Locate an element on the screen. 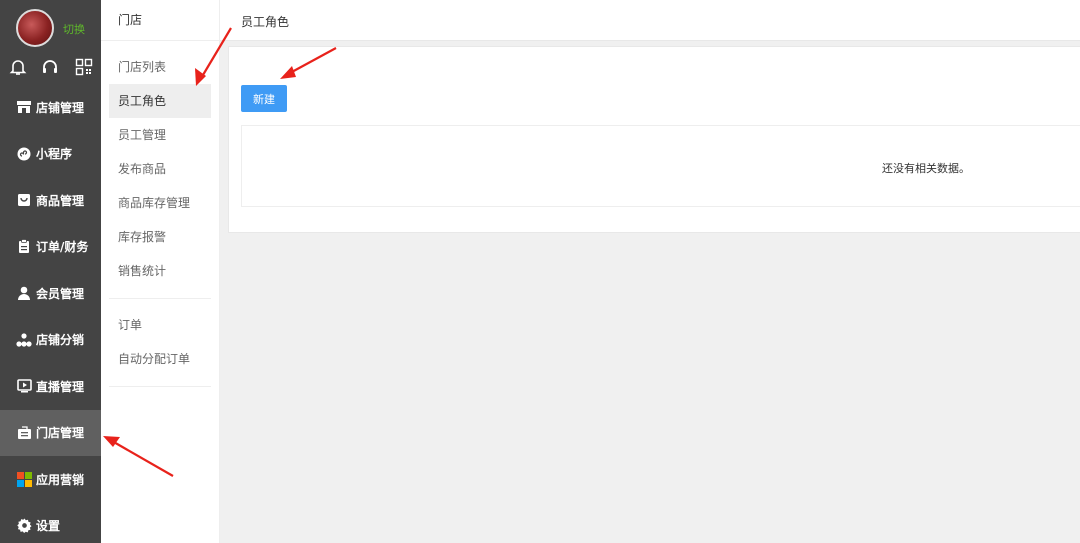  content-header: 员工角色 is located at coordinates (650, 20).